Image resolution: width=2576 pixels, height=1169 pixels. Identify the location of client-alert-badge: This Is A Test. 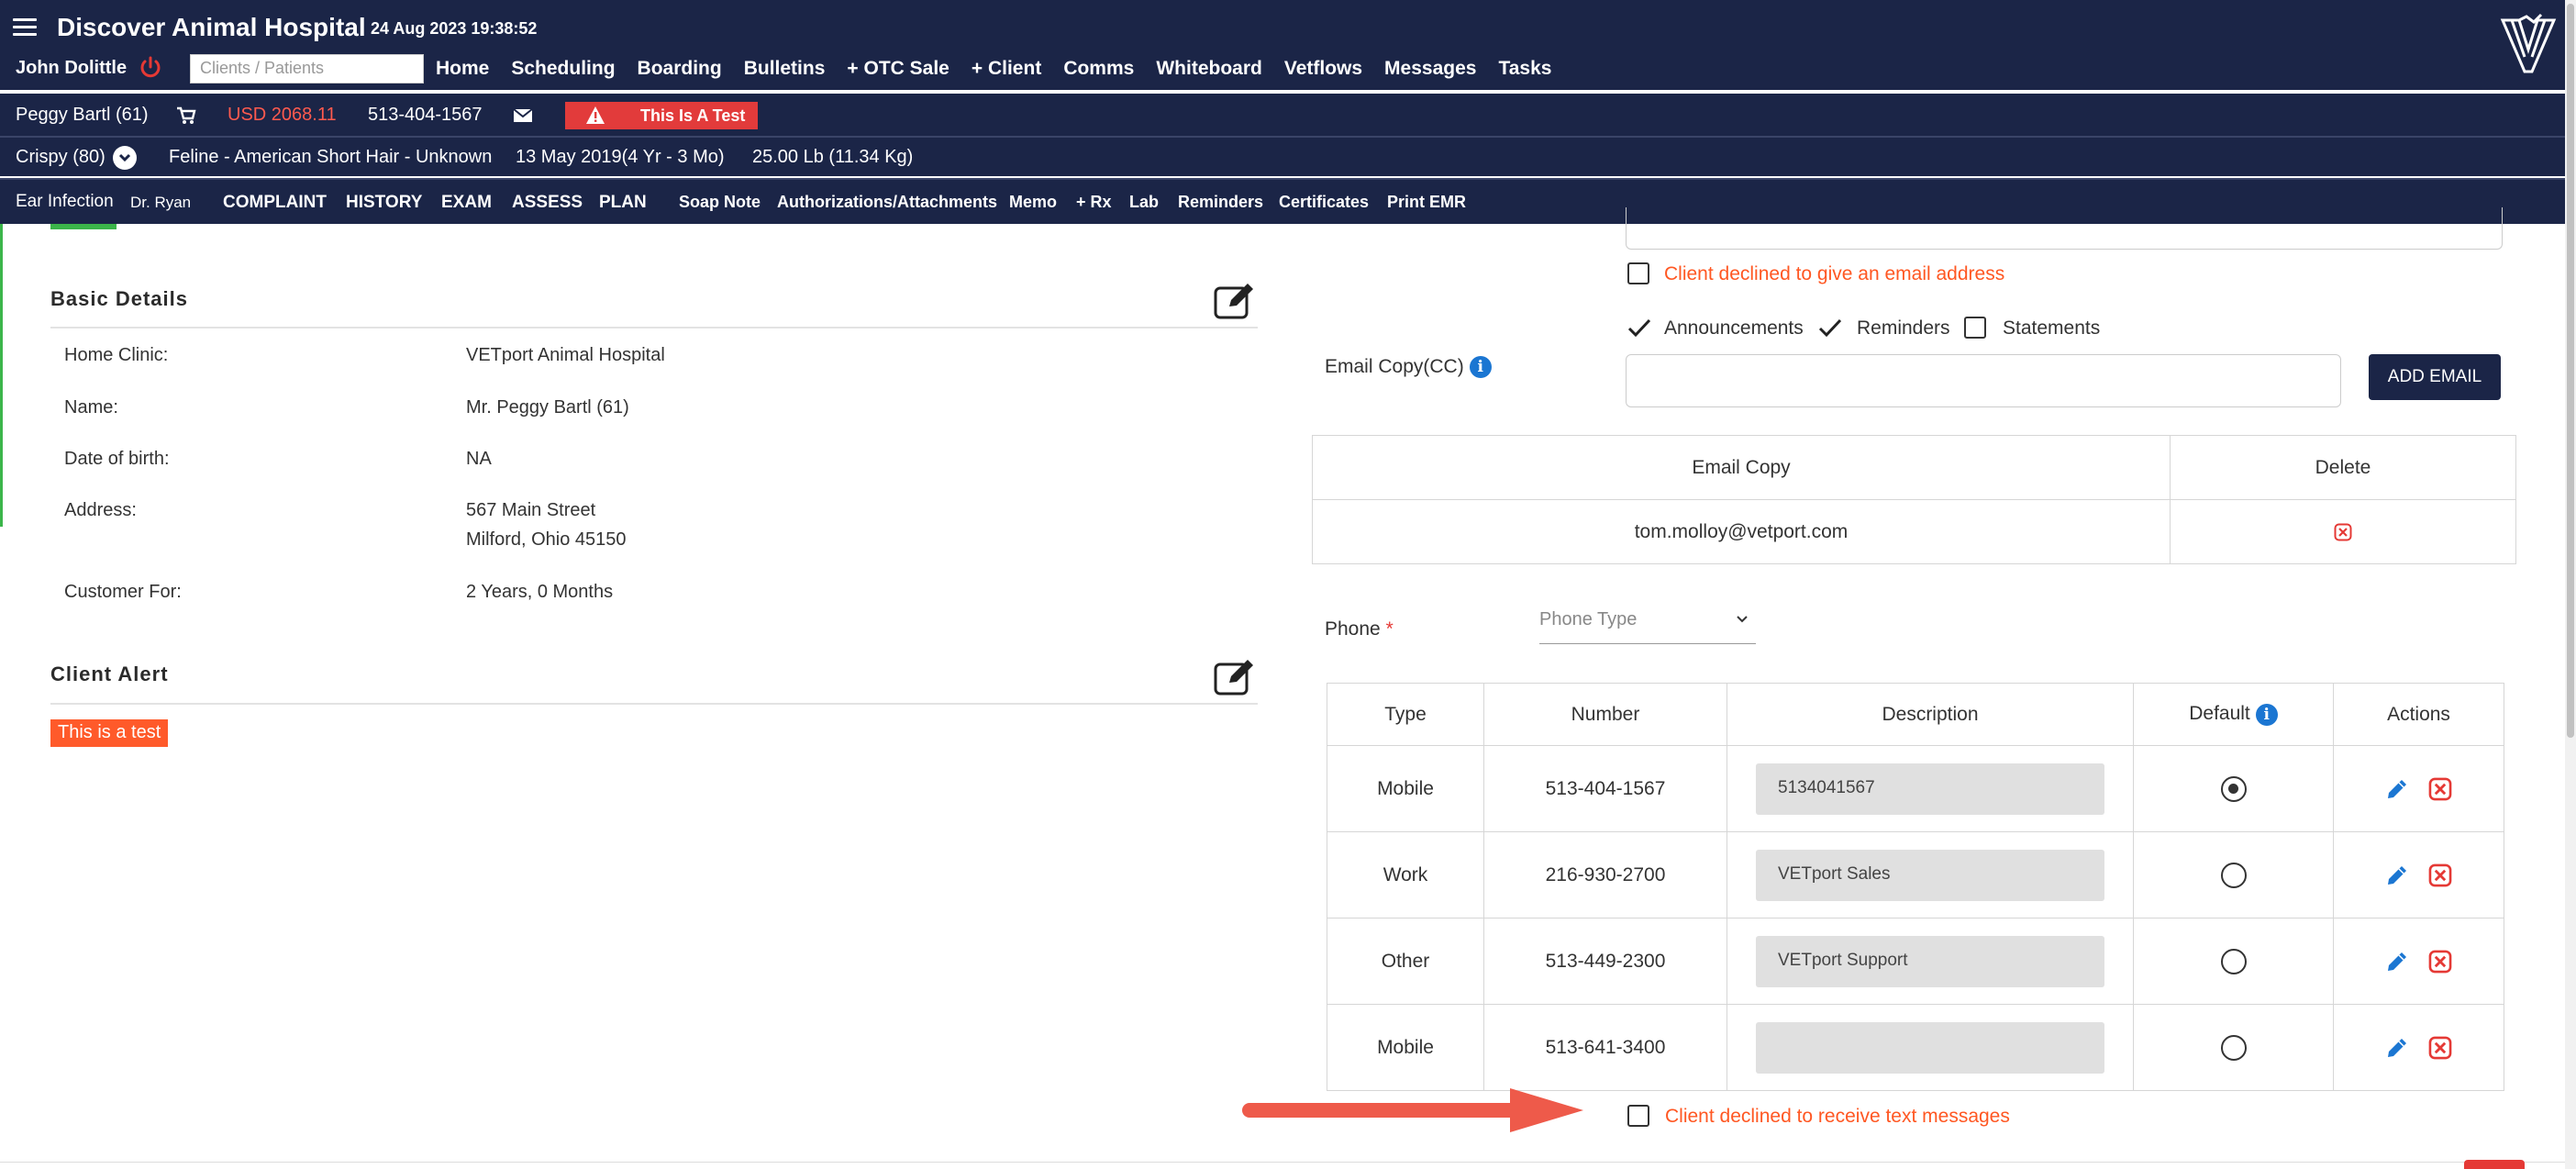
(661, 115).